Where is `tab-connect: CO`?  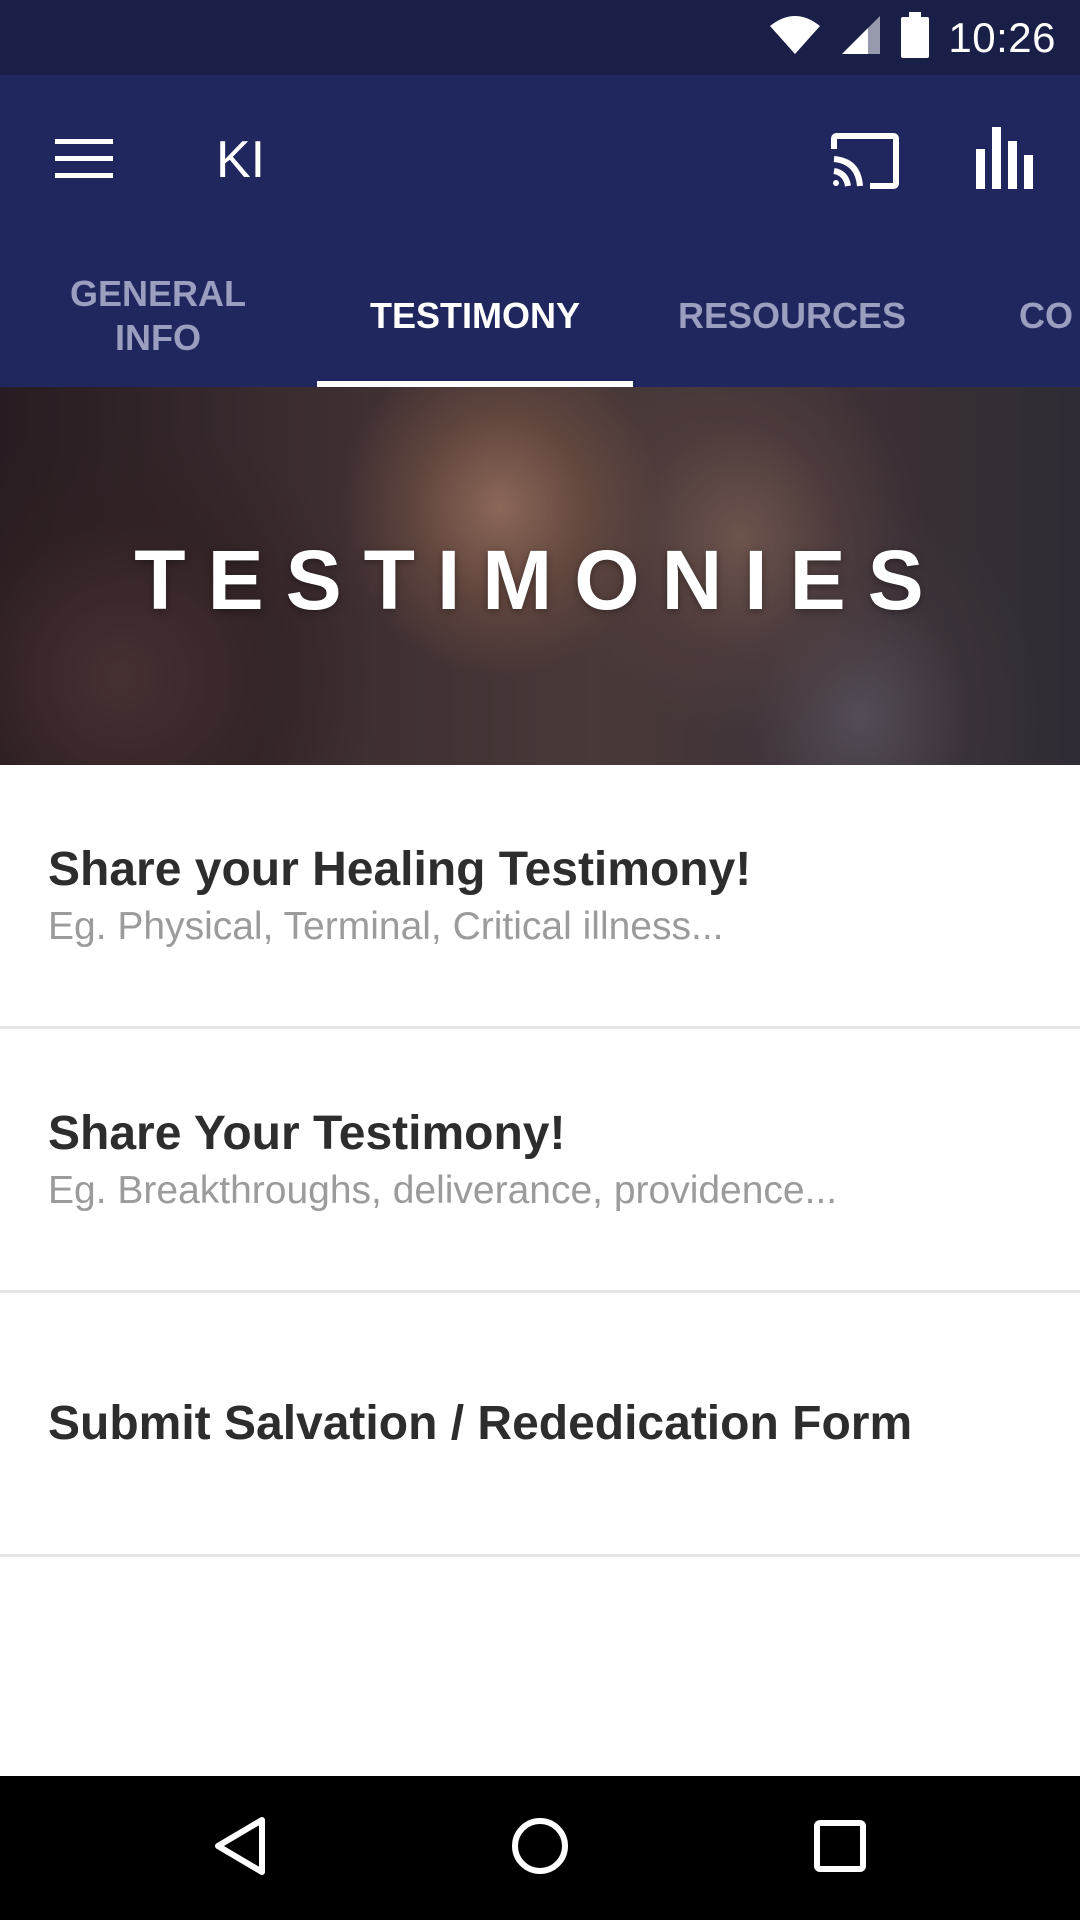 tab-connect: CO is located at coordinates (1015, 316).